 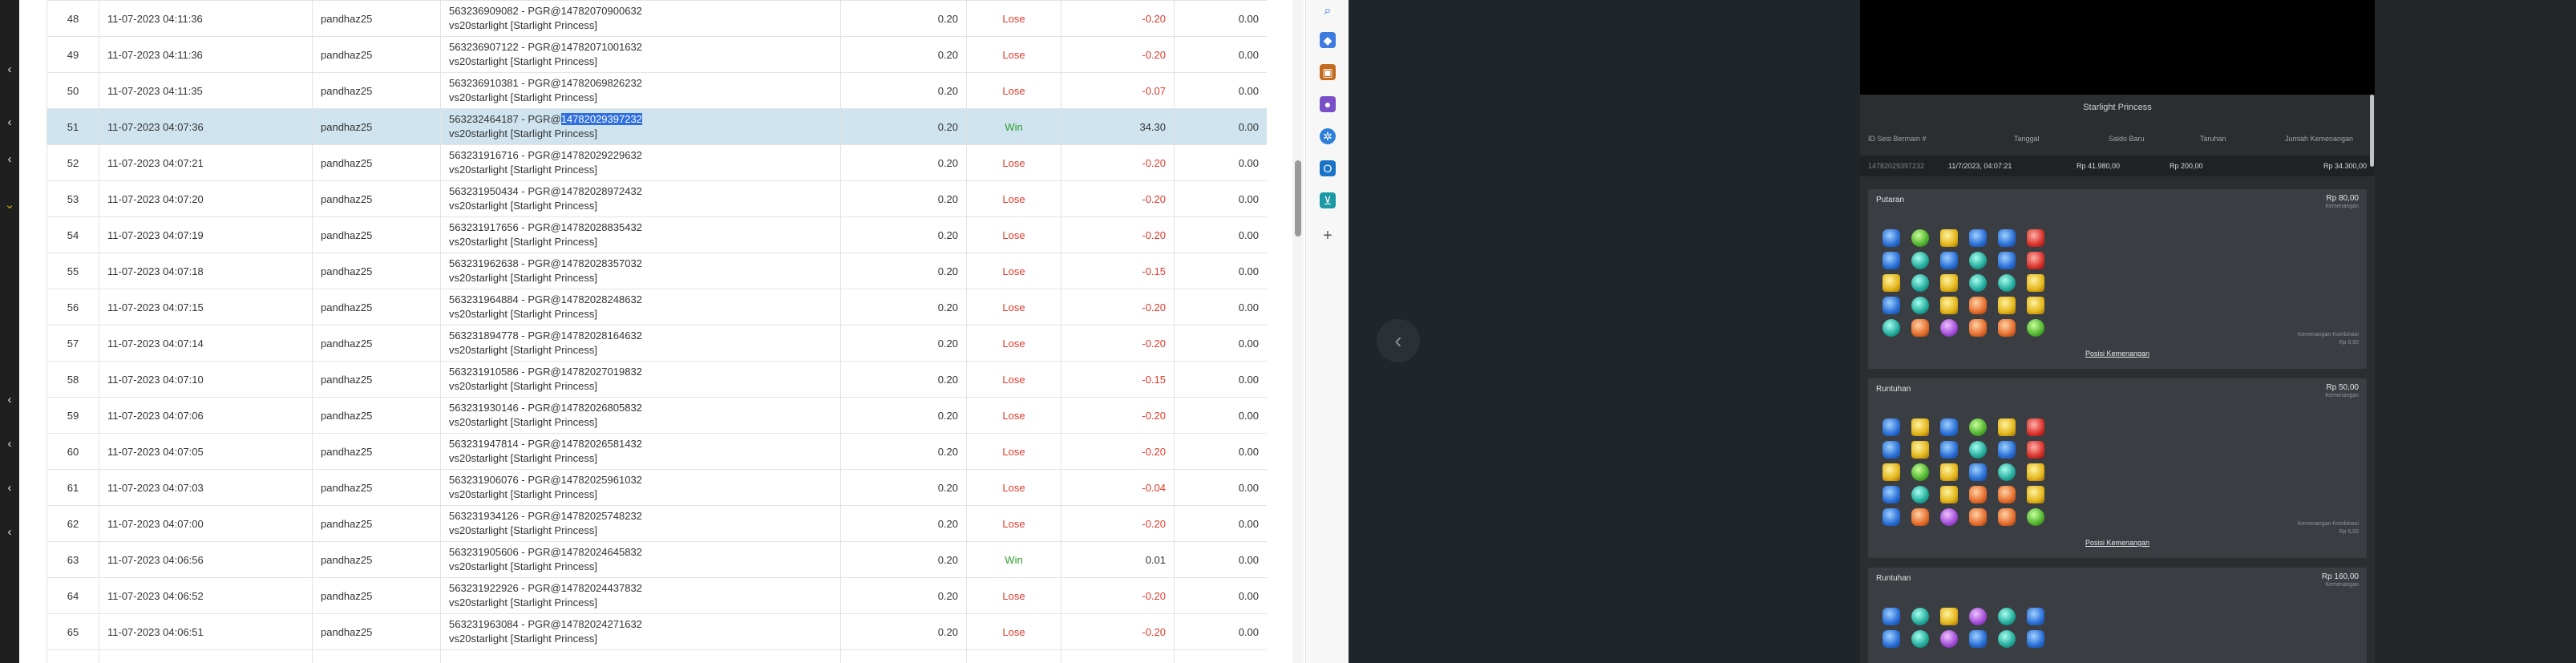 I want to click on row-winloss: -0.20, so click(x=1118, y=162).